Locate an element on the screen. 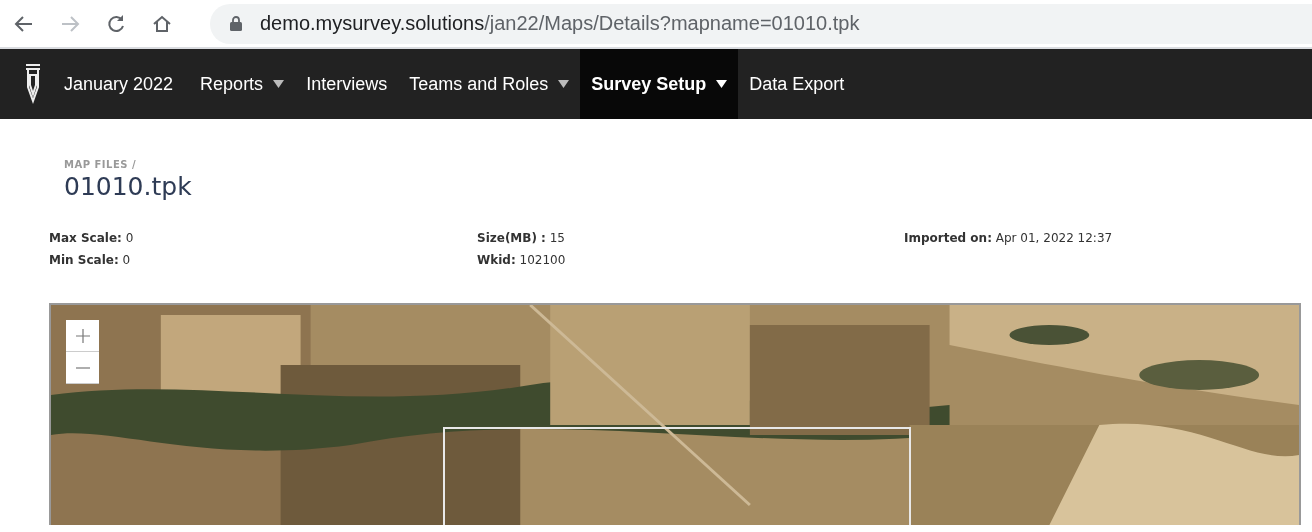 Image resolution: width=1312 pixels, height=532 pixels. nav-menu-item: Survey Setup is located at coordinates (659, 84).